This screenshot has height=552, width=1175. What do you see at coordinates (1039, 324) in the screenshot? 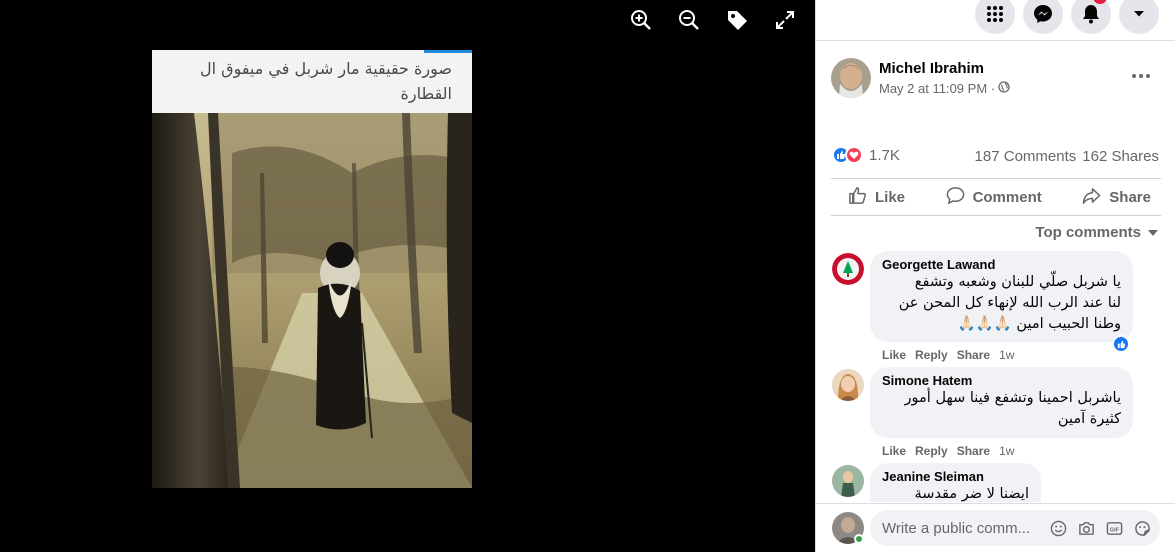
I see `comment-text-line-3: وطنا الحبيب امين 🙏🏻🙏🏻🙏🏻` at bounding box center [1039, 324].